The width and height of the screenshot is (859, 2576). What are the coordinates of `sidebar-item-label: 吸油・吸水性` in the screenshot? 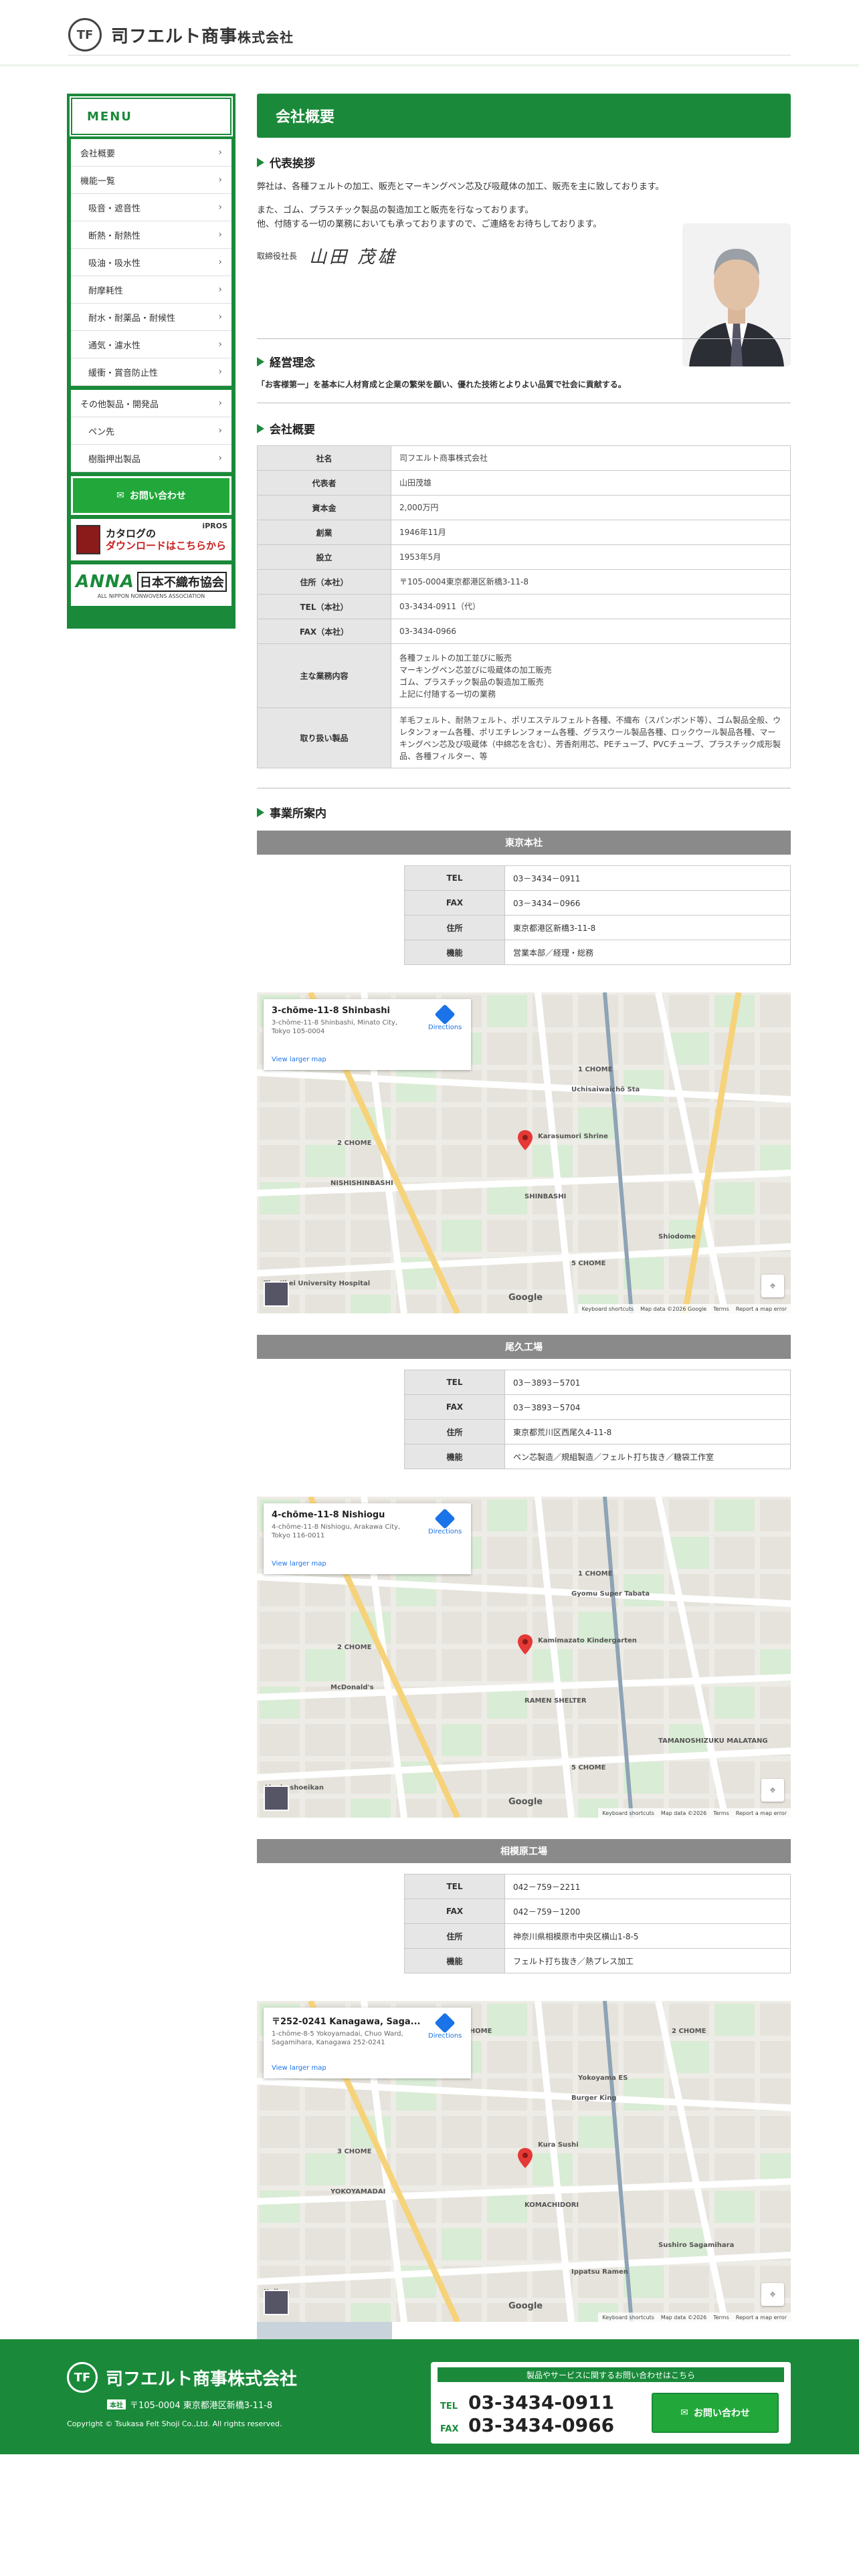 It's located at (114, 263).